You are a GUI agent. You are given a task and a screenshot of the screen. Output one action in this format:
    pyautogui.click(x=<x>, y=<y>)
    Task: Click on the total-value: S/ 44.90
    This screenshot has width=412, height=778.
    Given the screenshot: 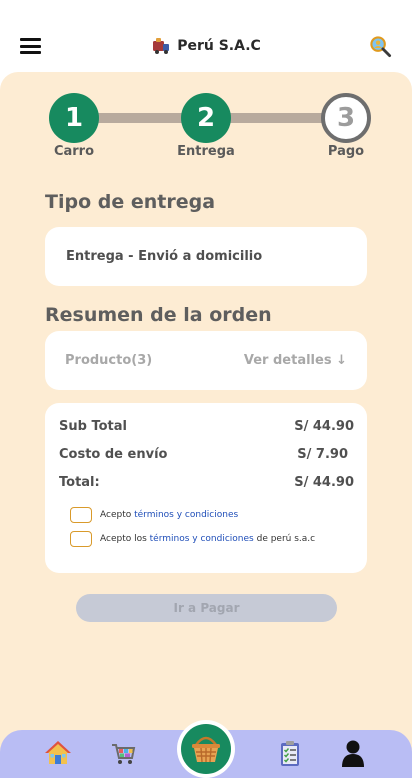 What is the action you would take?
    pyautogui.click(x=324, y=482)
    